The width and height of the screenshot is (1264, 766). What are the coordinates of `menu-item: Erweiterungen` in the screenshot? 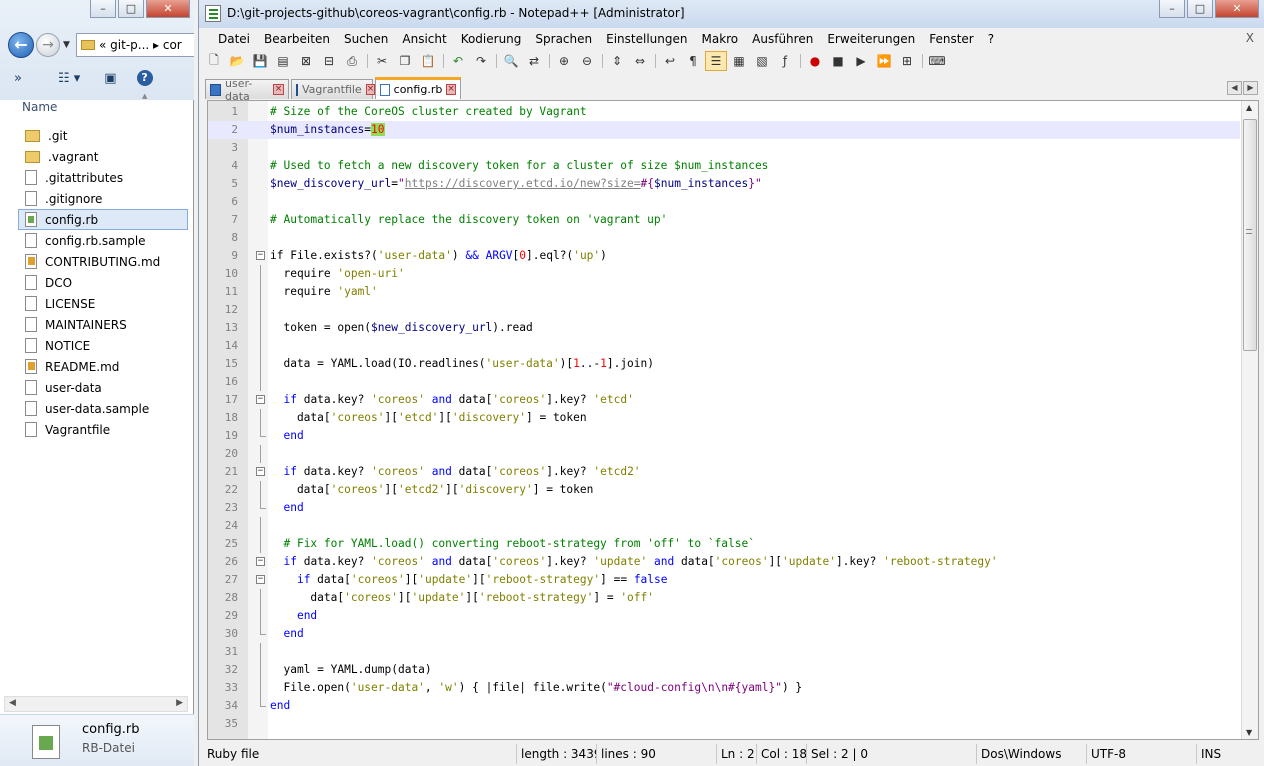 It's located at (871, 39).